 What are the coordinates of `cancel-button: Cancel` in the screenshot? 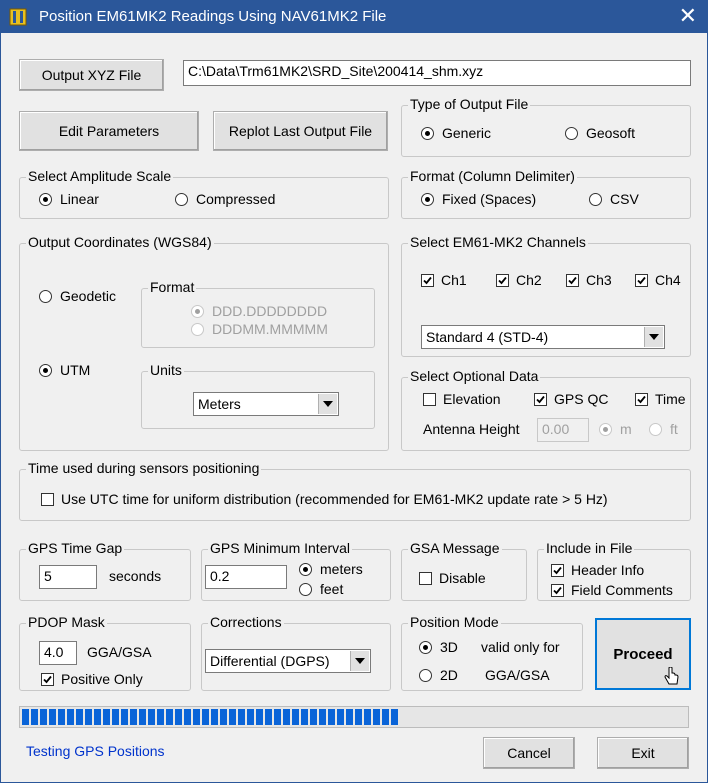 It's located at (529, 753).